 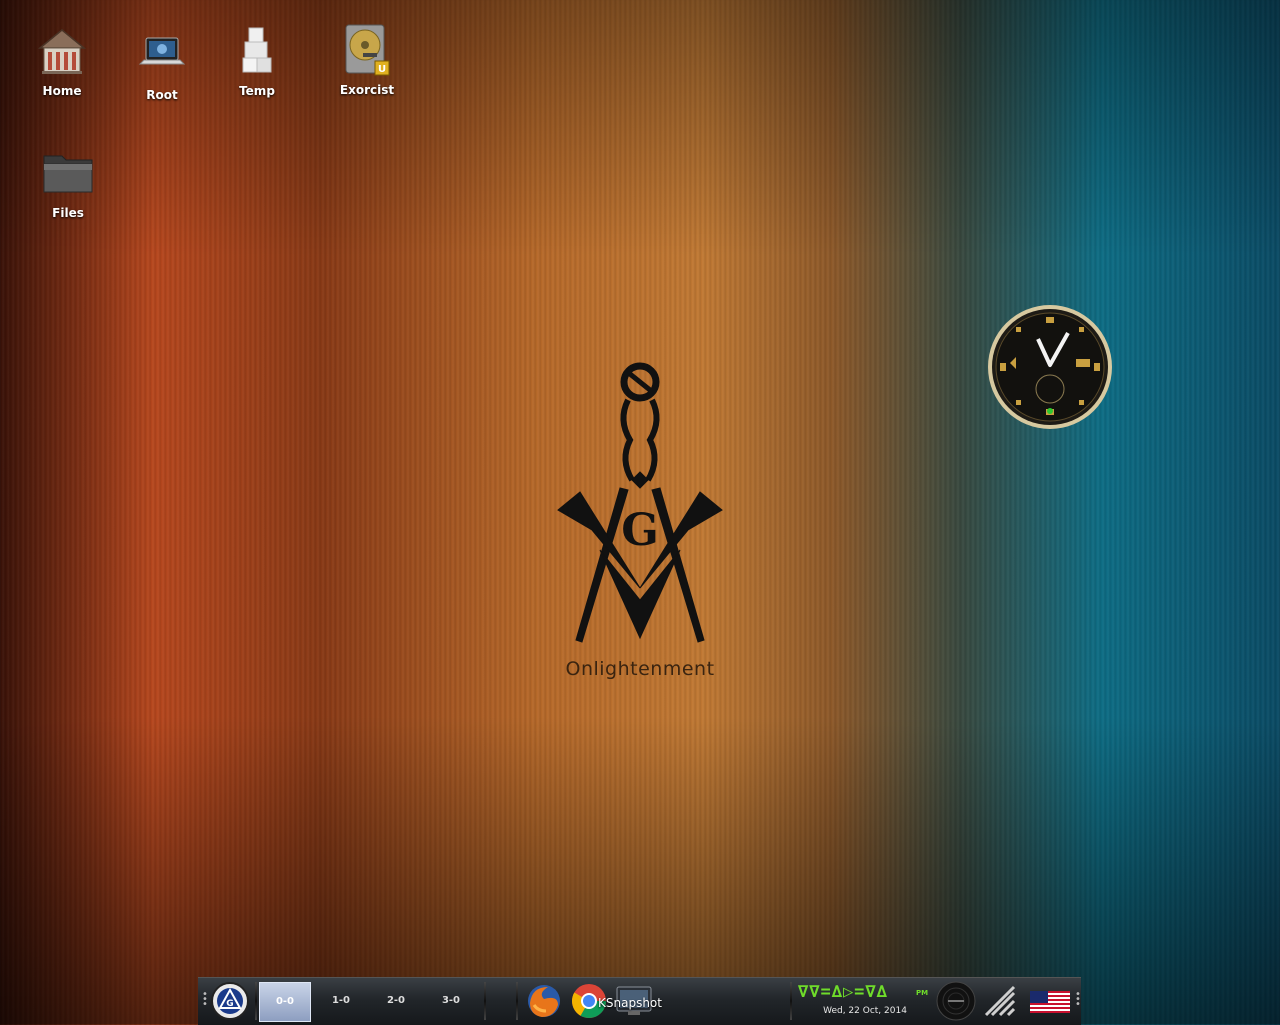 What do you see at coordinates (640, 502) in the screenshot?
I see `square-and-compasses-icon: G` at bounding box center [640, 502].